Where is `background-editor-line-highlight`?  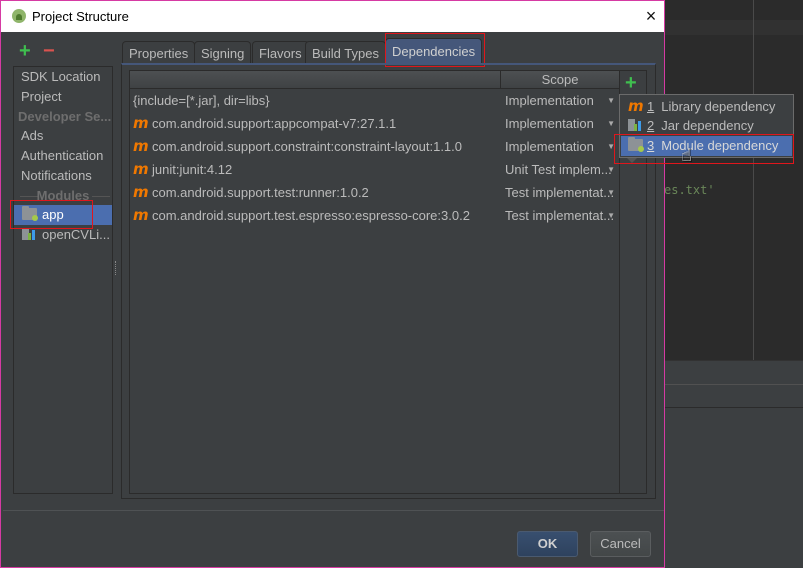
background-editor-line-highlight is located at coordinates (733, 27).